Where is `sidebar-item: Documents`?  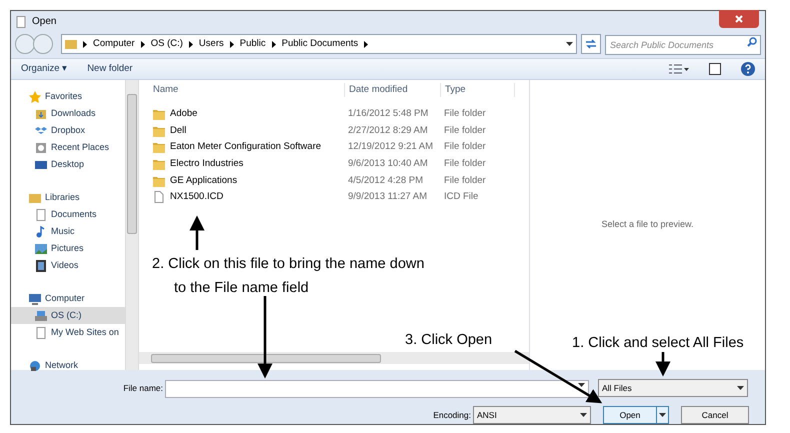 sidebar-item: Documents is located at coordinates (68, 214).